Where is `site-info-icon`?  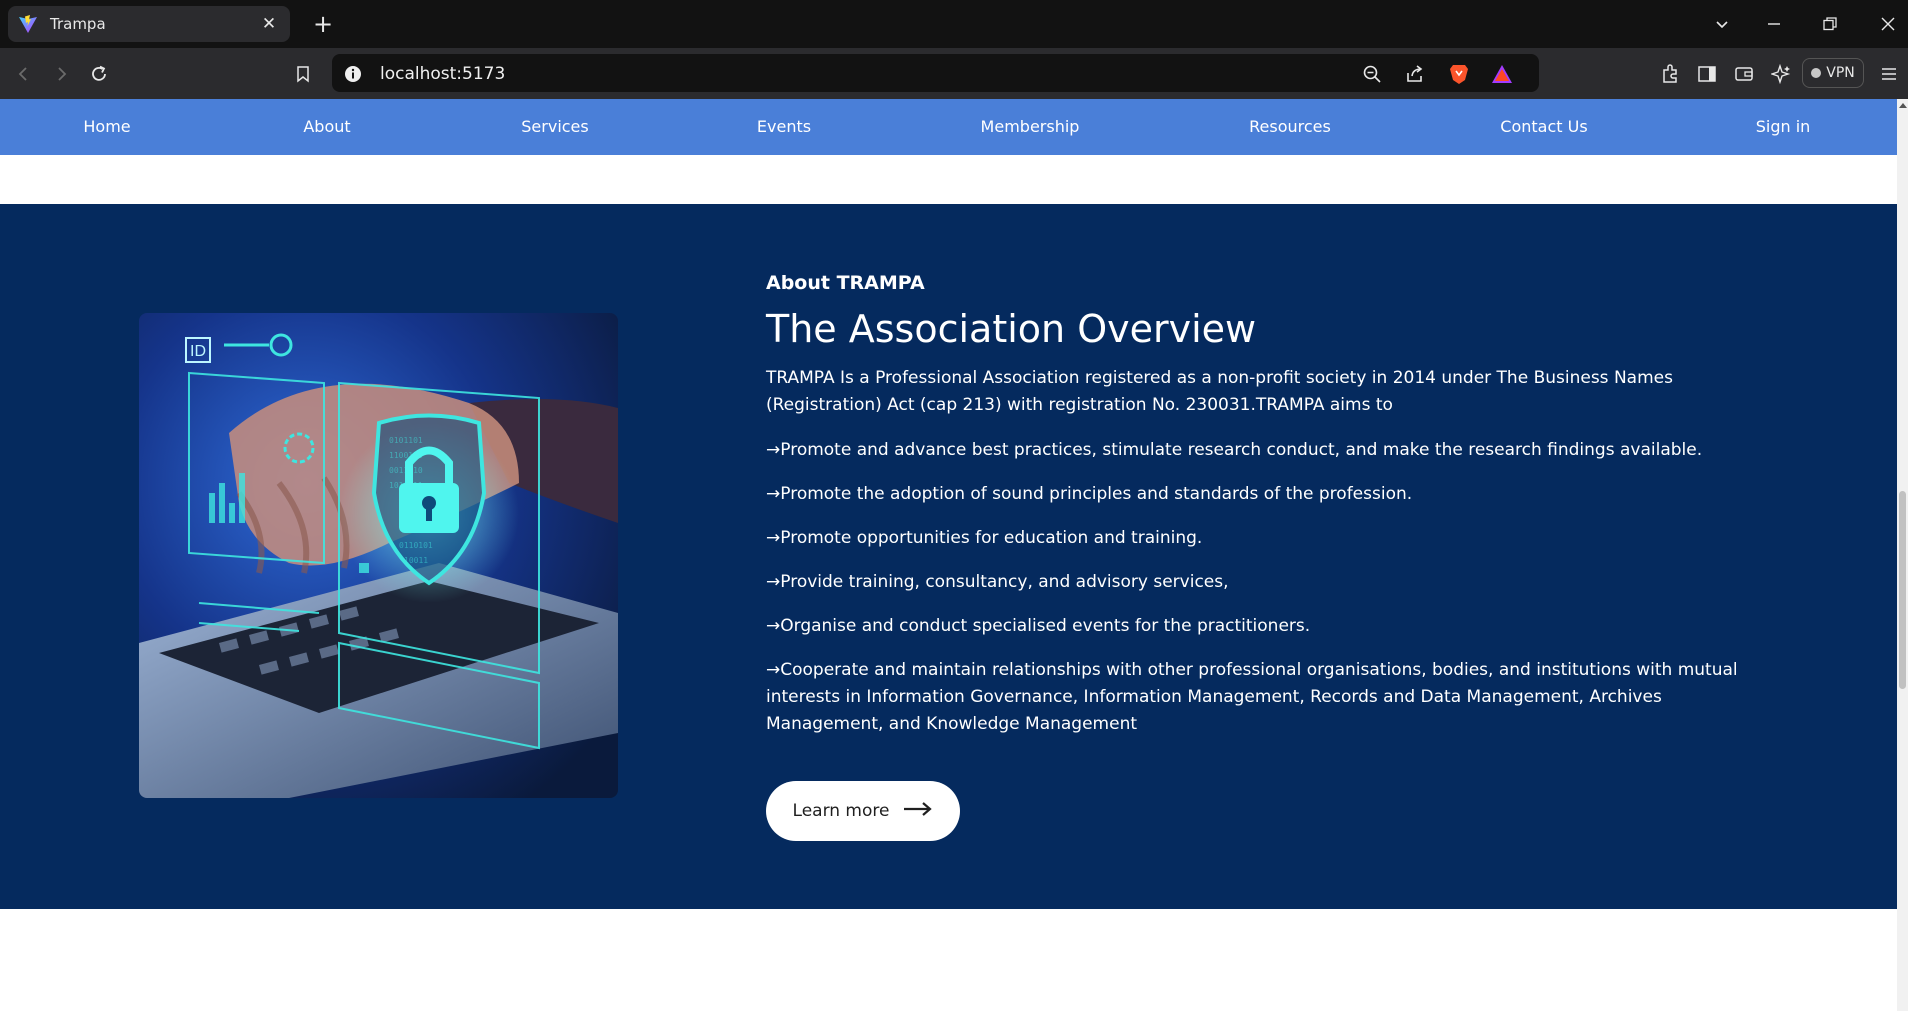
site-info-icon is located at coordinates (353, 74).